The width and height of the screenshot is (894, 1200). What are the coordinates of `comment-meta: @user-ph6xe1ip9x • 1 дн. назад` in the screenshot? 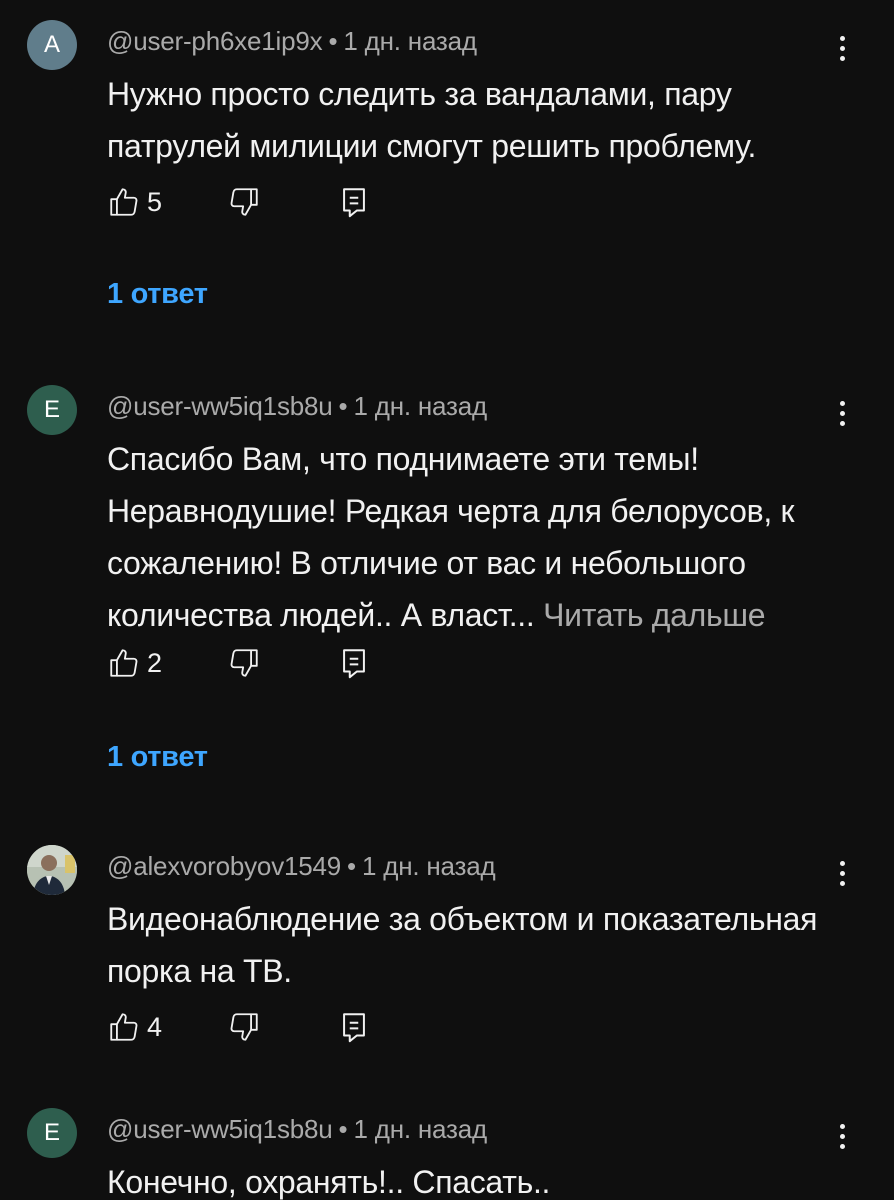 It's located at (292, 41).